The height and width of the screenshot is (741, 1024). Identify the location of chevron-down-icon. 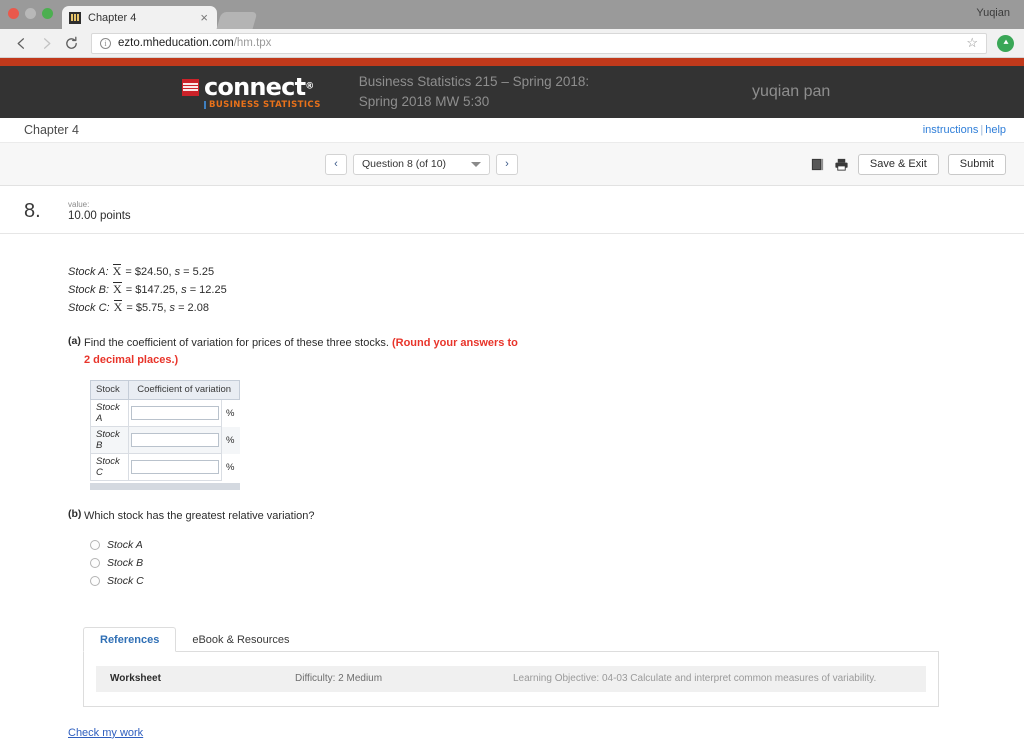
(476, 164).